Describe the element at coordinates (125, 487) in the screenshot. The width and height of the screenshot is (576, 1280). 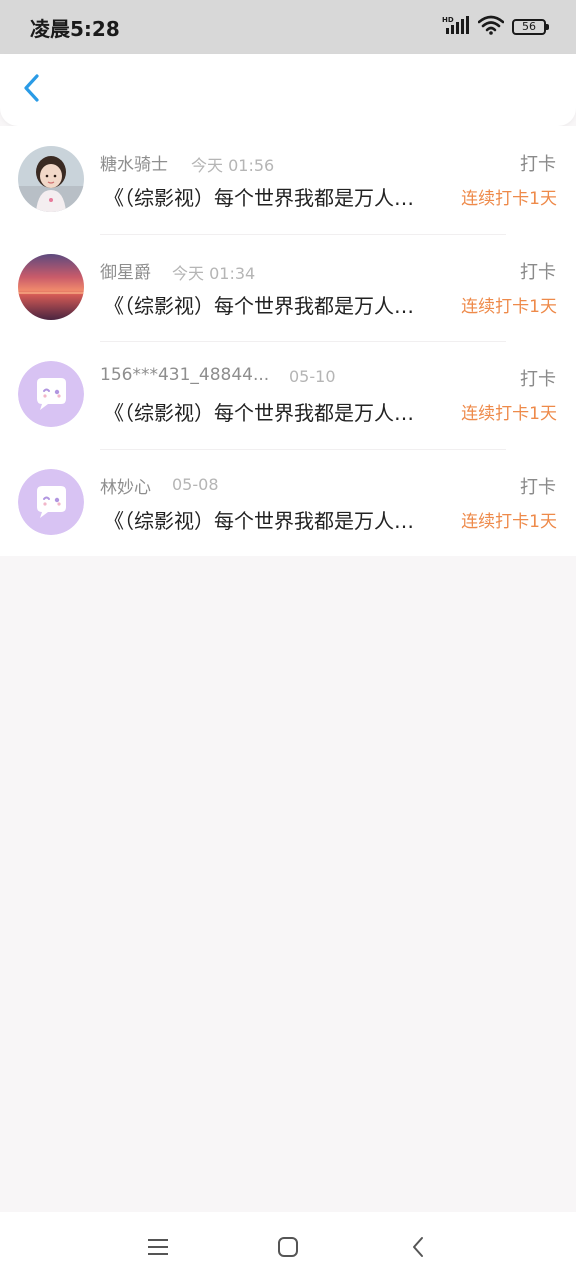
I see `user-name: 林妙心` at that location.